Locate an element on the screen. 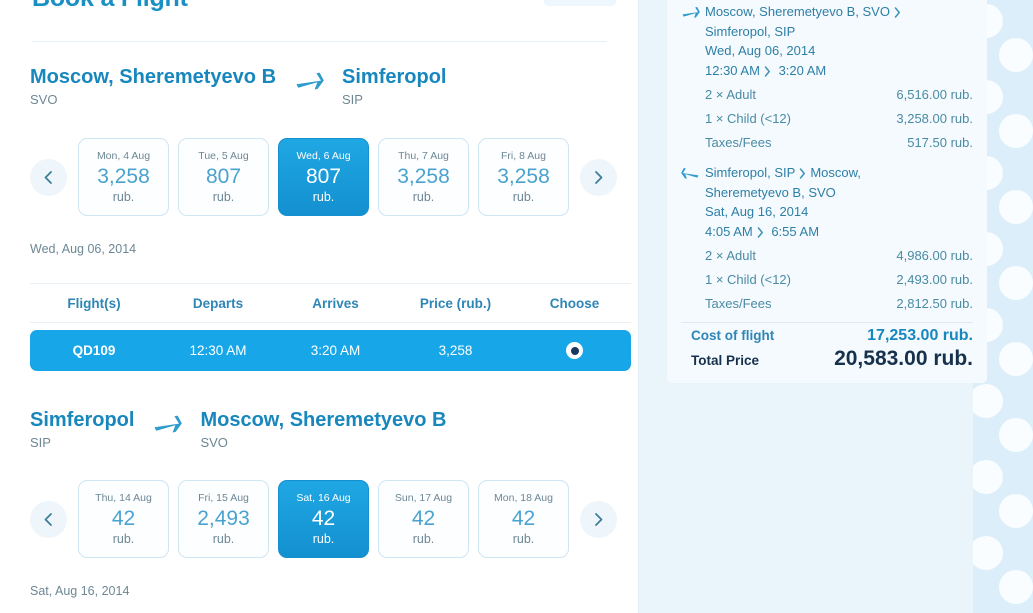  summary-leg-dest-part: Moscow, is located at coordinates (835, 172).